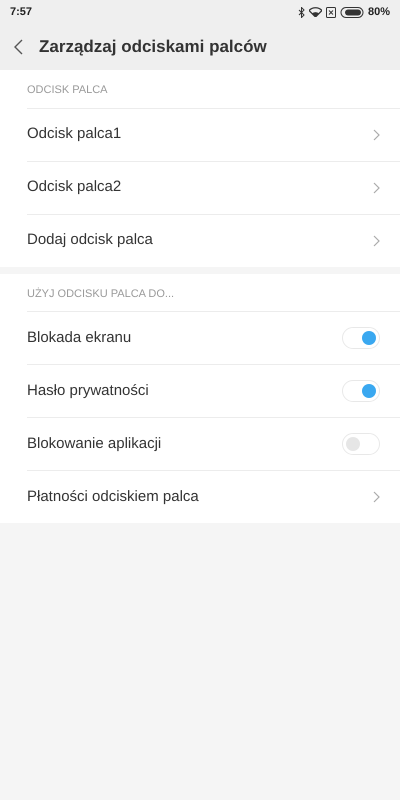  What do you see at coordinates (315, 12) in the screenshot?
I see `wifi-icon` at bounding box center [315, 12].